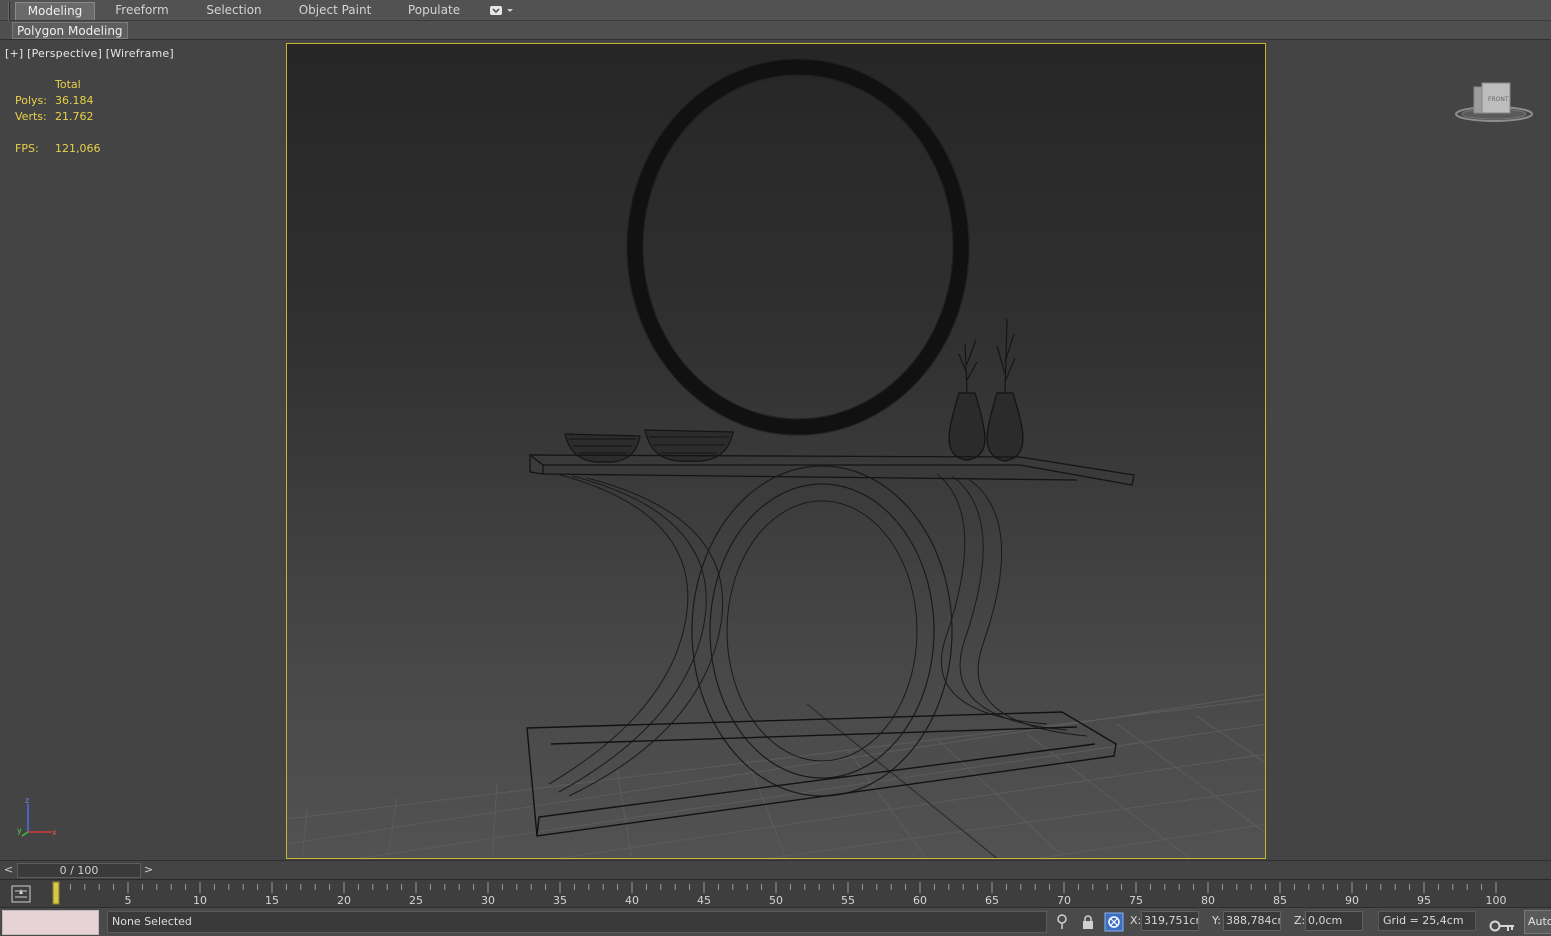  Describe the element at coordinates (1170, 921) in the screenshot. I see `x-coordinate-field: 319,751cm` at that location.